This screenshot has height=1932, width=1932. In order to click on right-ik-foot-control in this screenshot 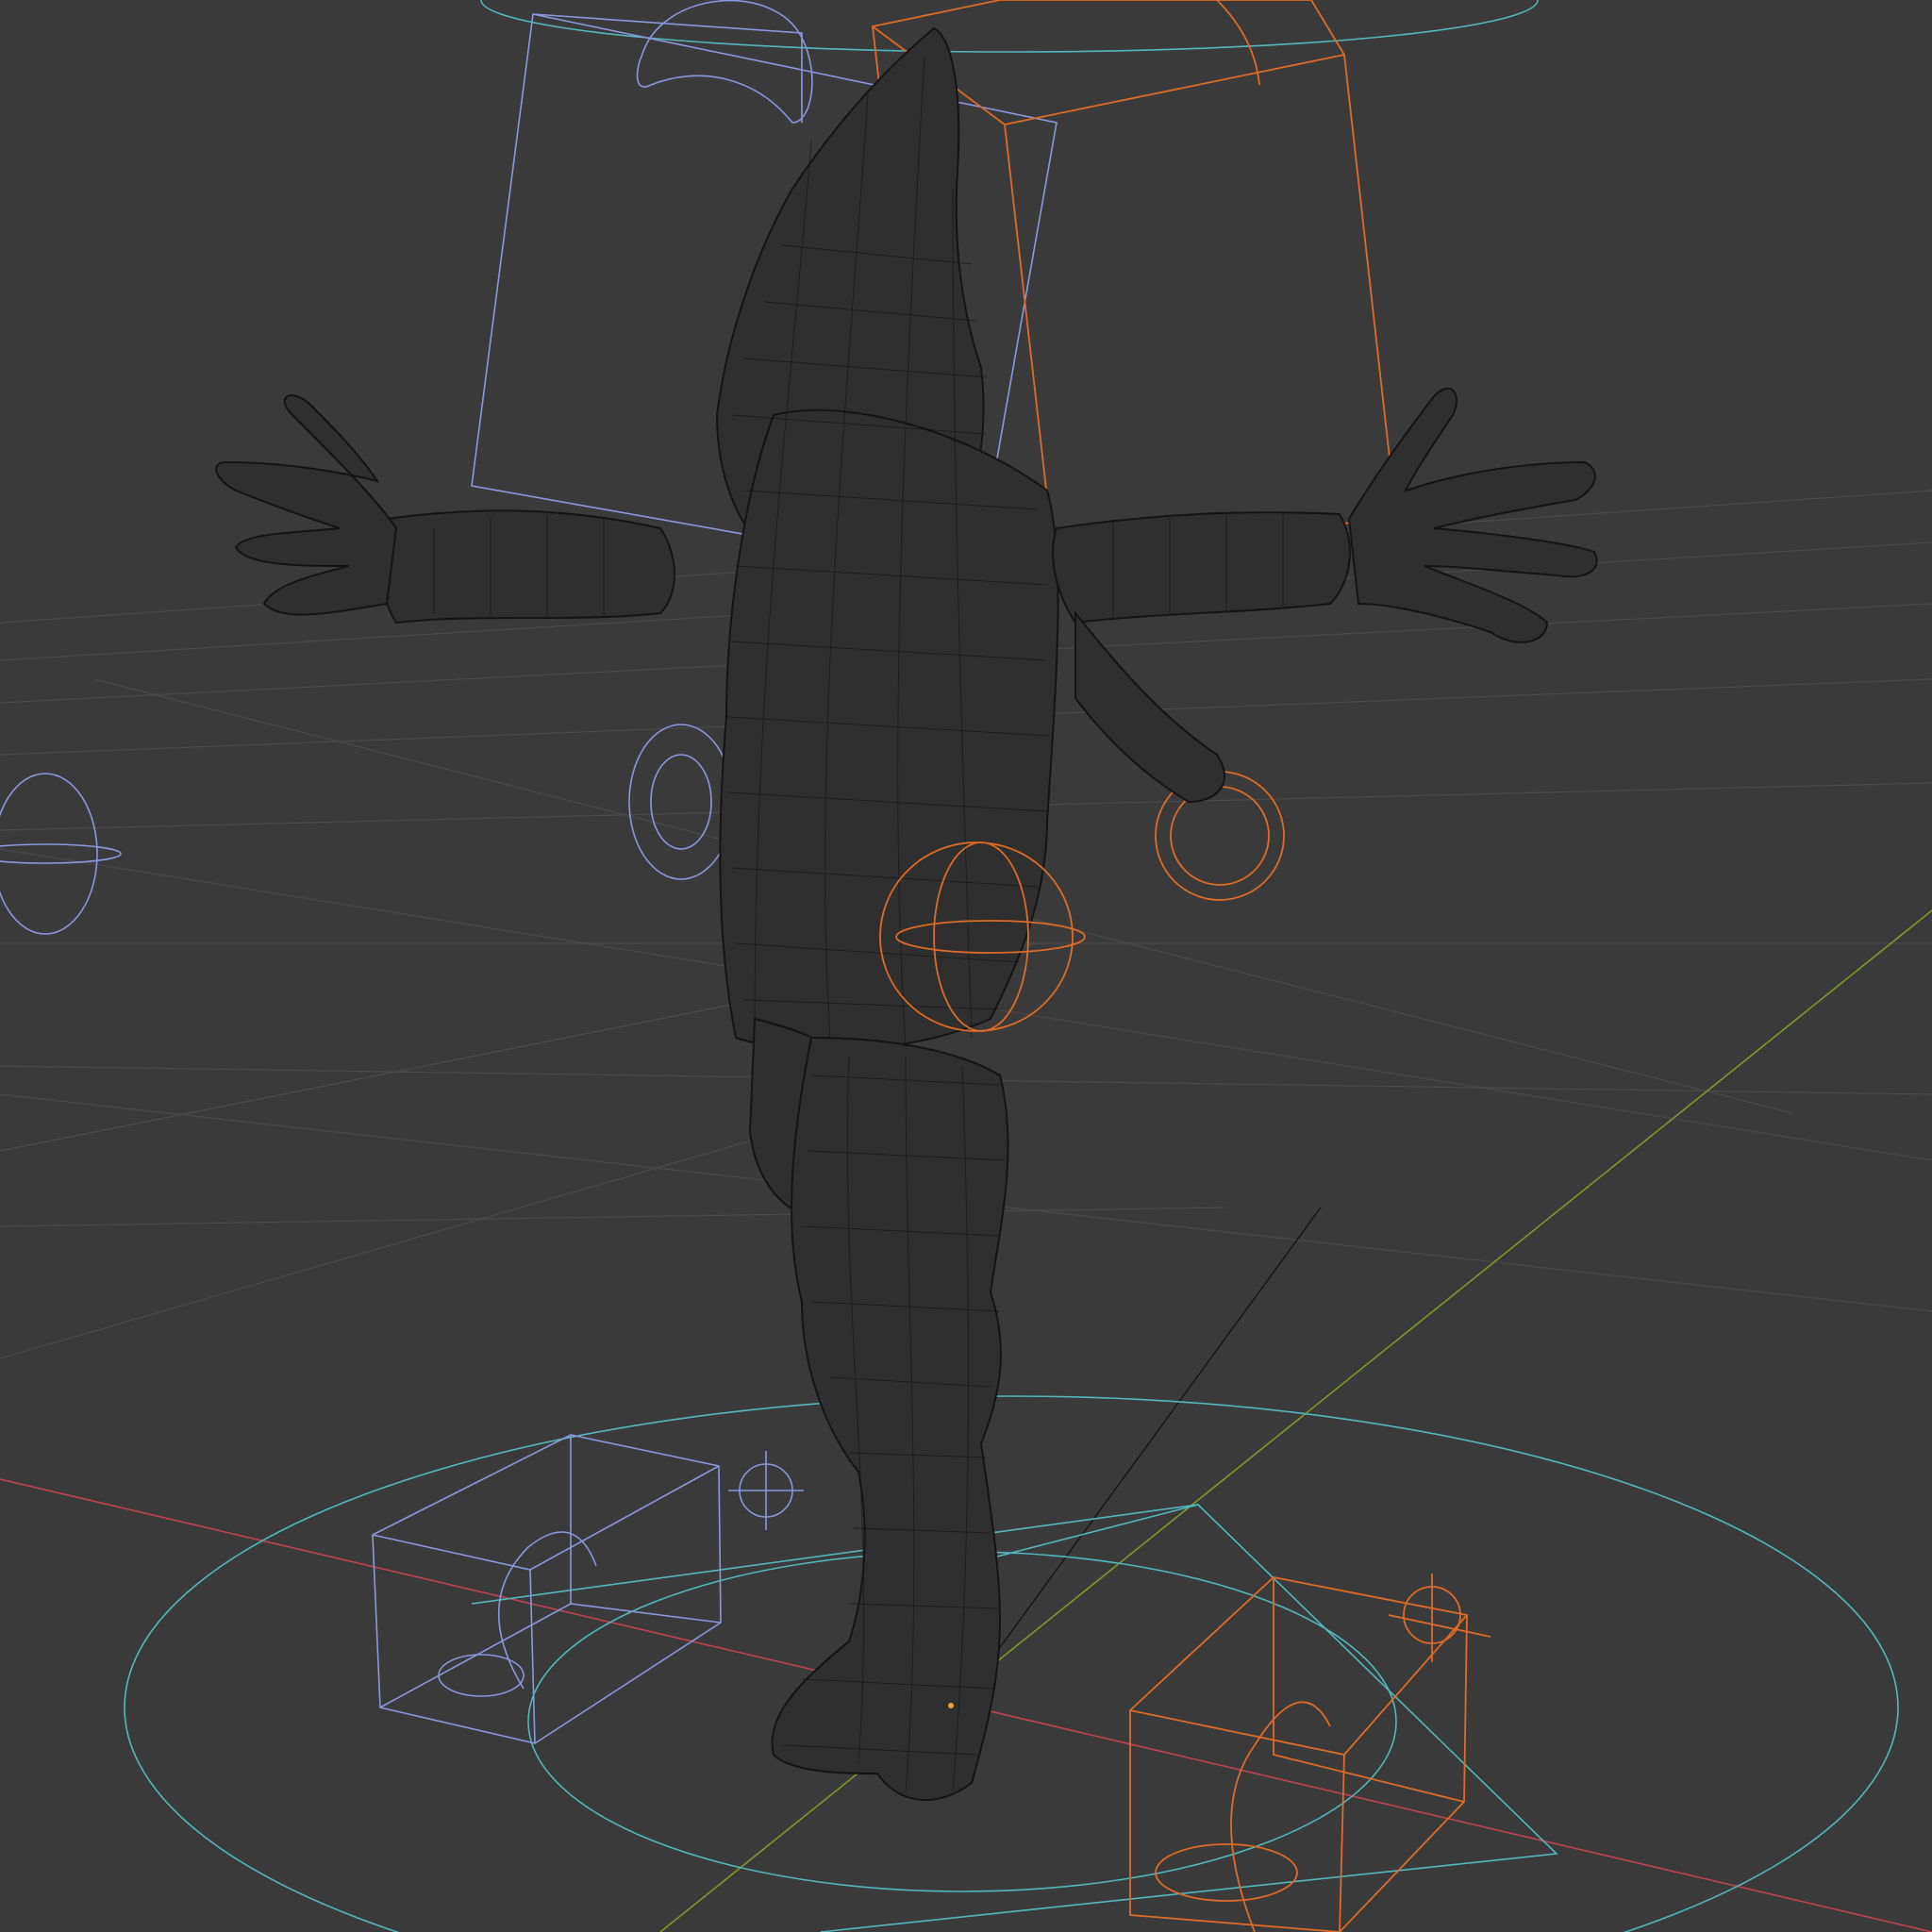, I will do `click(1299, 1754)`.